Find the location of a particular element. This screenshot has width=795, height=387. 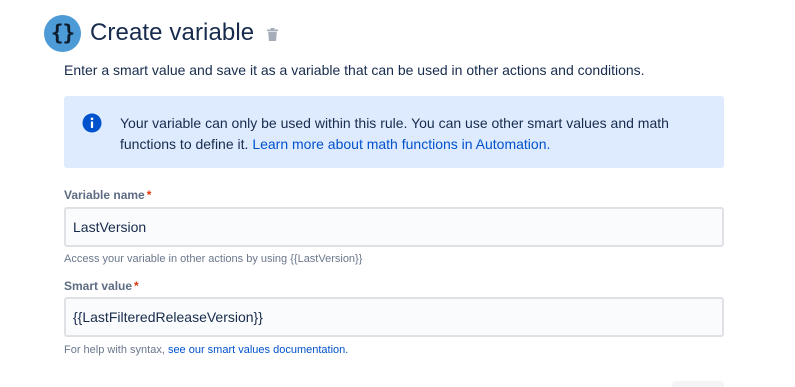

variable-name-label-text: Variable name is located at coordinates (104, 195).